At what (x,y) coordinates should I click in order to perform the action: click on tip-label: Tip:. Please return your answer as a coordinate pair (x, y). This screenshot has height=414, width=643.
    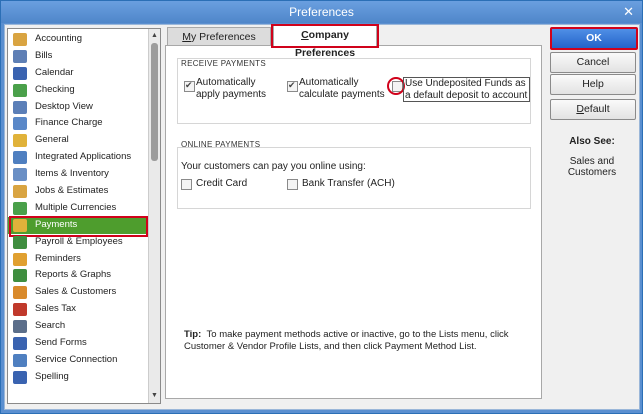
    Looking at the image, I should click on (193, 334).